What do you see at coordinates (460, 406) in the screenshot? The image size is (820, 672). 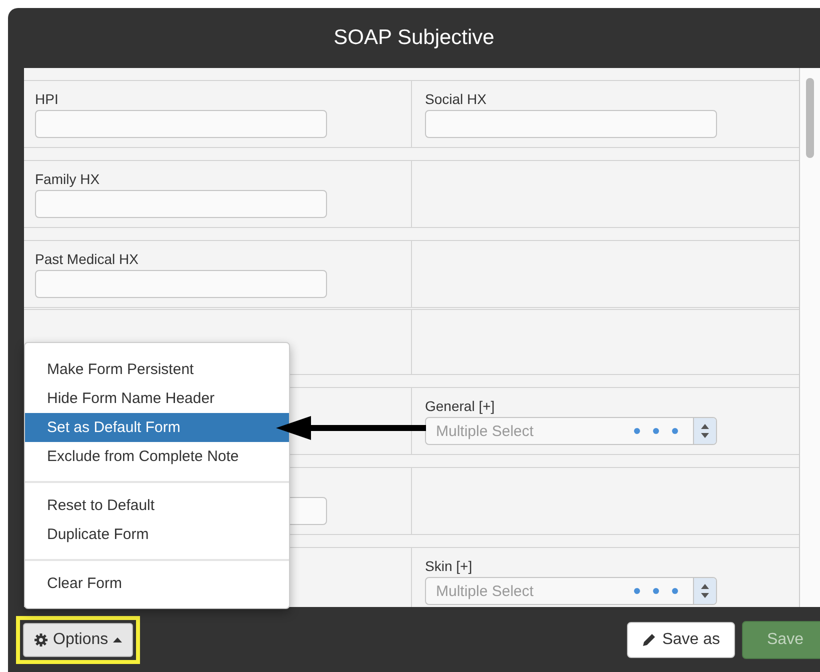 I see `field-label: General [+]` at bounding box center [460, 406].